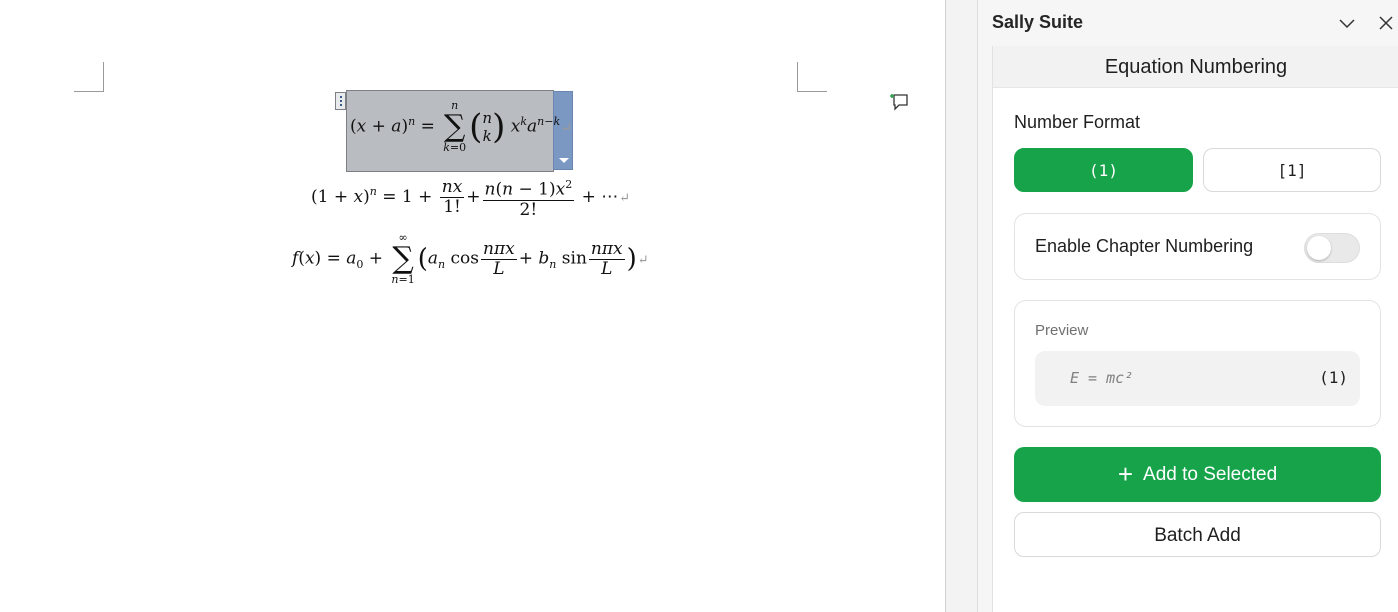  What do you see at coordinates (1144, 246) in the screenshot?
I see `chapter-numbering-label: Enable Chapter Numbering` at bounding box center [1144, 246].